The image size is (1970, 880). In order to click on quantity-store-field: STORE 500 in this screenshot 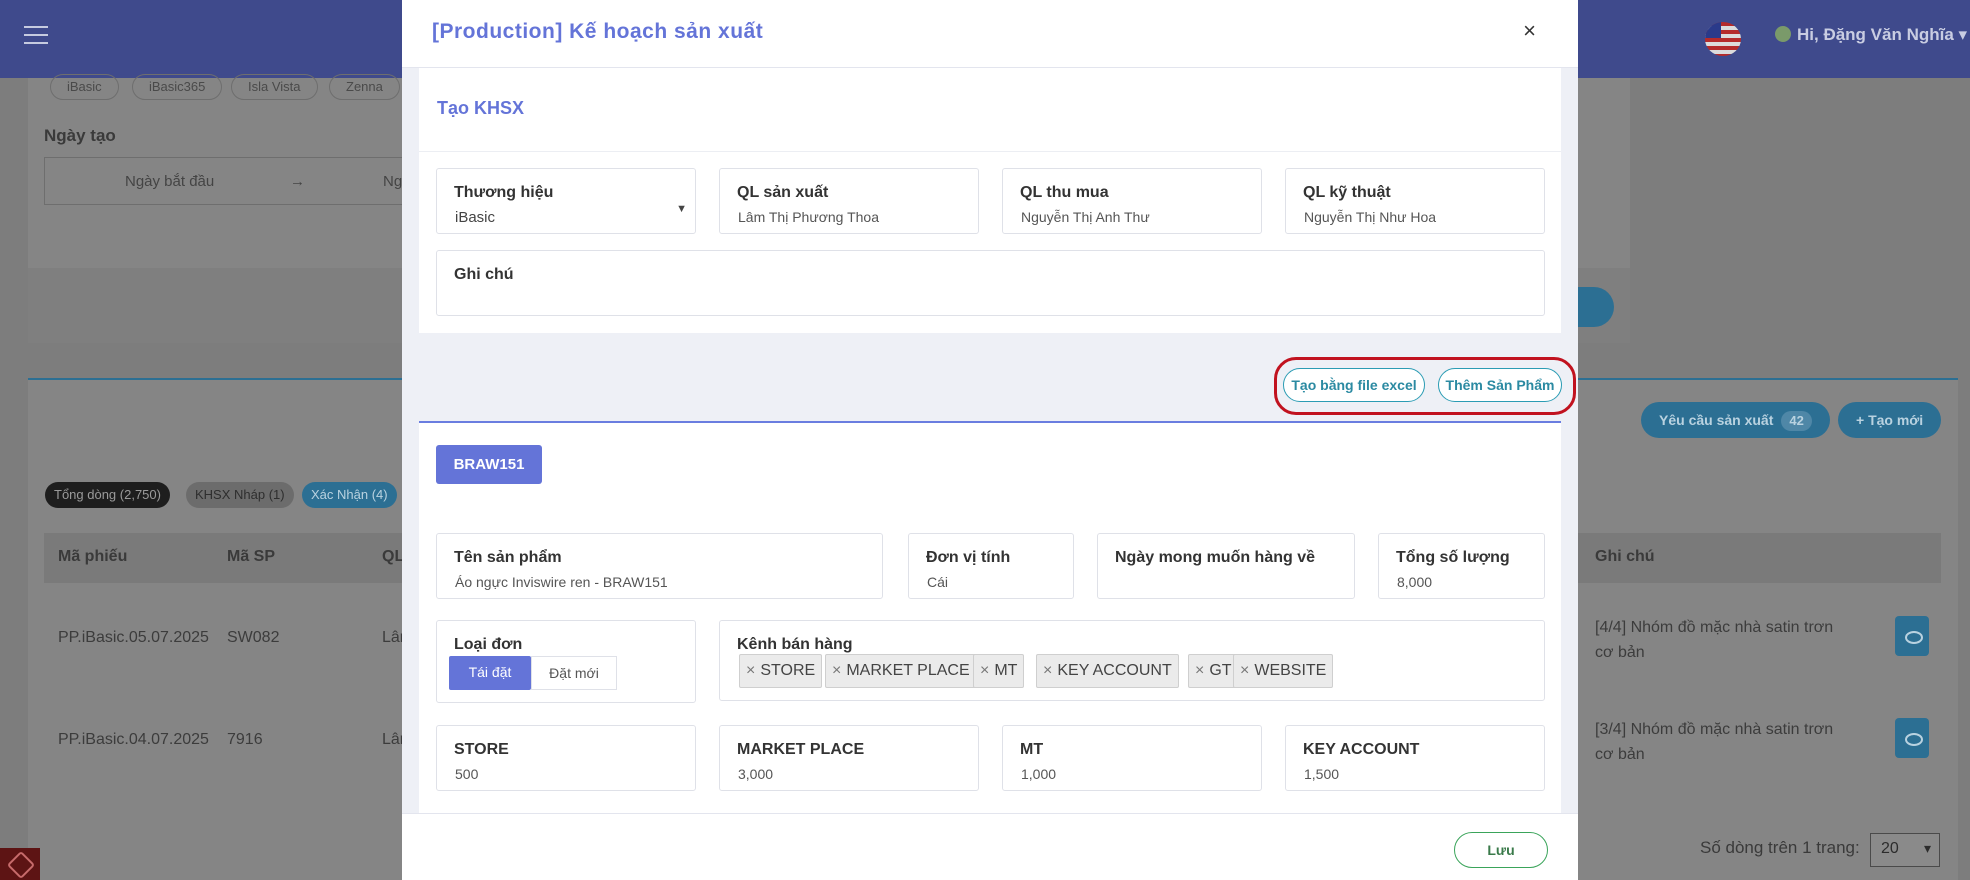, I will do `click(566, 758)`.